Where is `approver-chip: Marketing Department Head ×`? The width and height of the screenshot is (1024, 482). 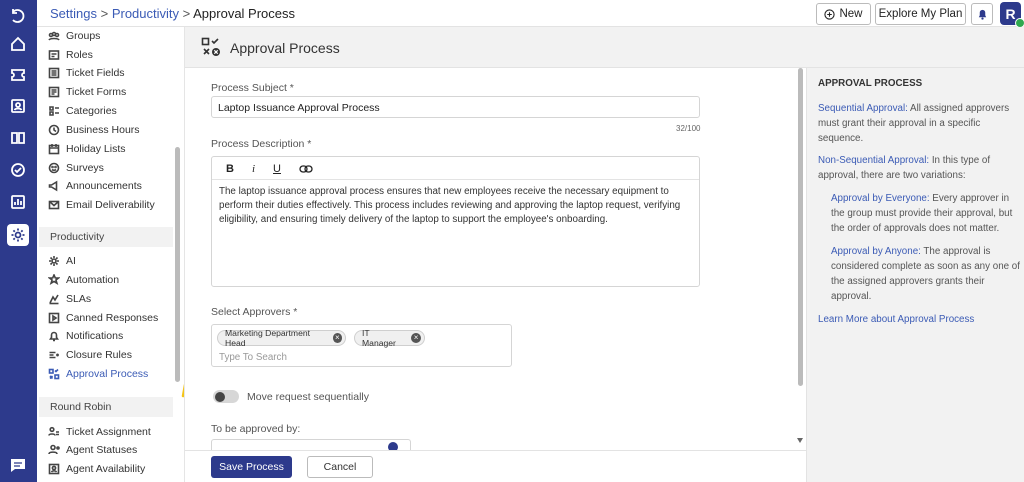 approver-chip: Marketing Department Head × is located at coordinates (281, 338).